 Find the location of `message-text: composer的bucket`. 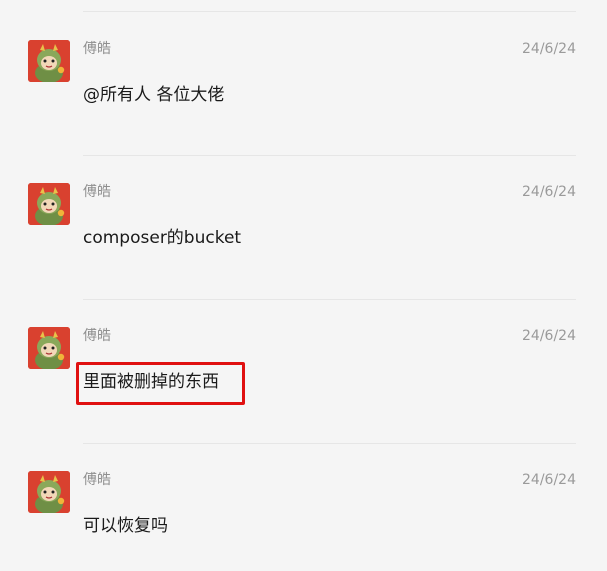

message-text: composer的bucket is located at coordinates (162, 238).